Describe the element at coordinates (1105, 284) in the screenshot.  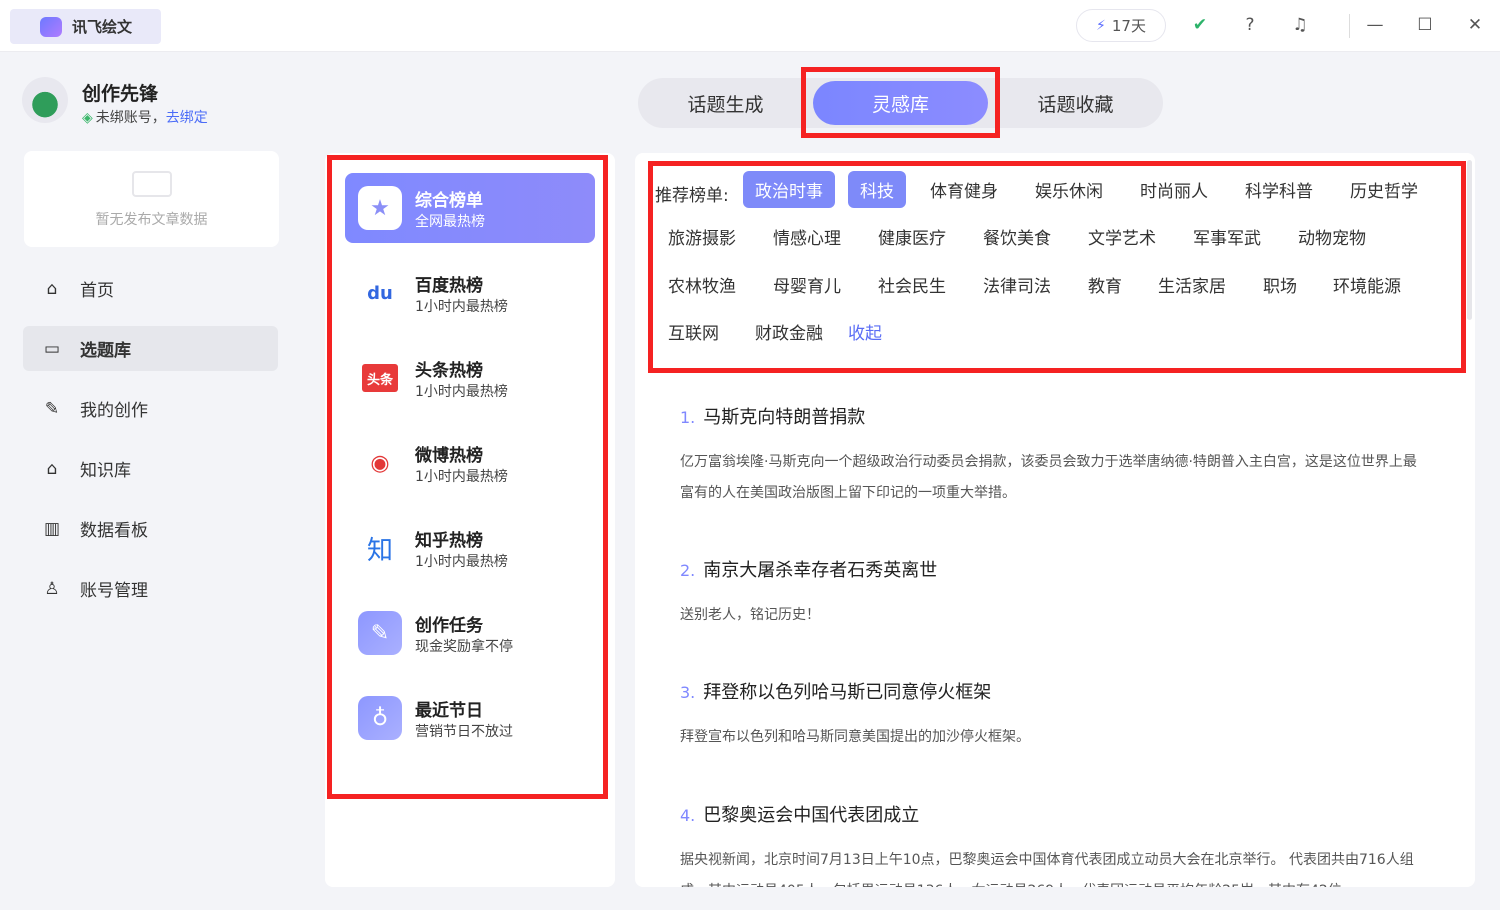
I see `category-chip: 教育` at that location.